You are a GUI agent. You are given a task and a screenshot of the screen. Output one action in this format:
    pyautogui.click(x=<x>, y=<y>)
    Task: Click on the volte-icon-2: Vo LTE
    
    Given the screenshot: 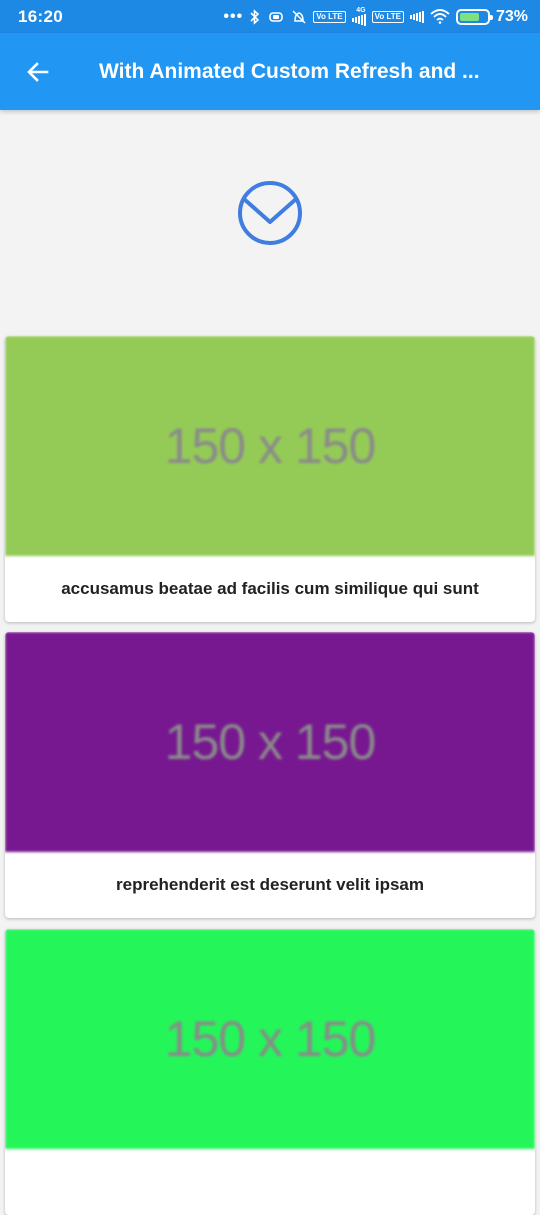 What is the action you would take?
    pyautogui.click(x=387, y=16)
    